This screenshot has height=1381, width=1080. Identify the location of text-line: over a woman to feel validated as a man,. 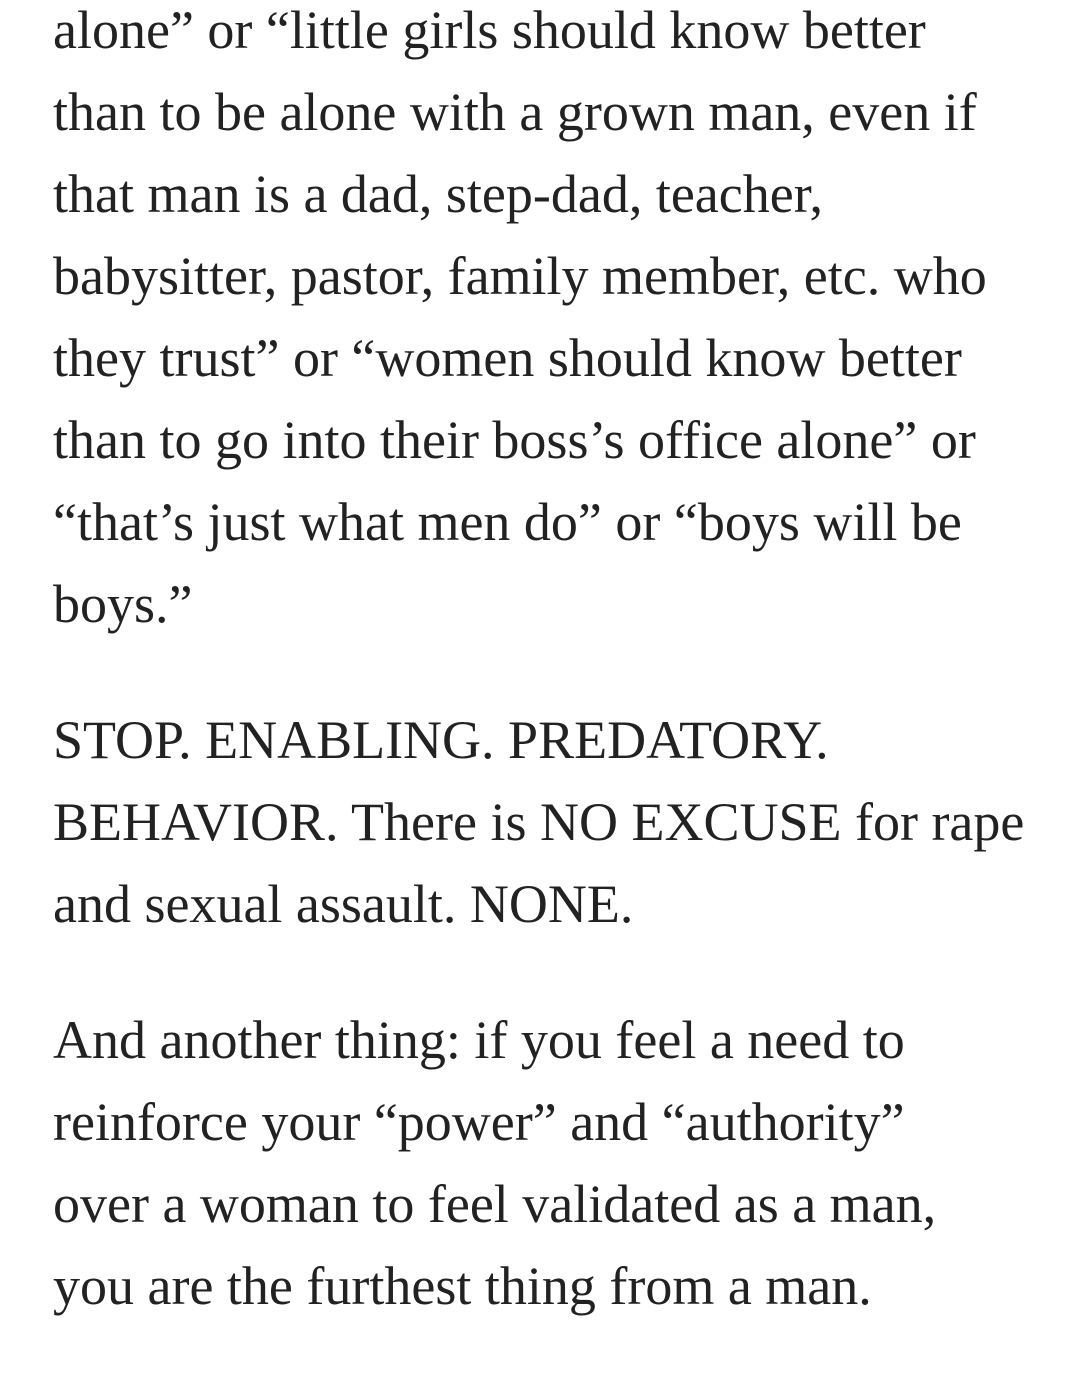
(495, 1204).